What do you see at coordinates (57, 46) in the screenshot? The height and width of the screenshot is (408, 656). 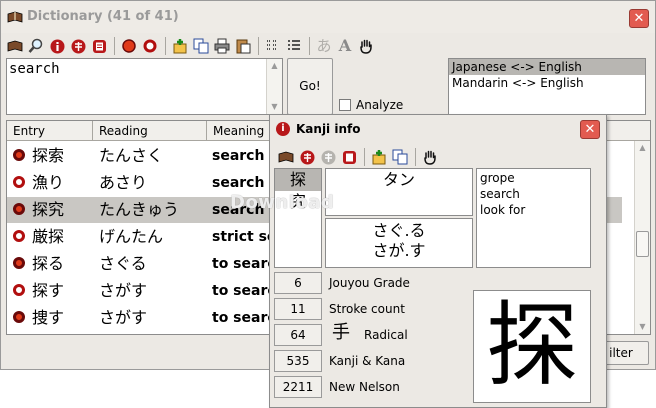 I see `info-icon` at bounding box center [57, 46].